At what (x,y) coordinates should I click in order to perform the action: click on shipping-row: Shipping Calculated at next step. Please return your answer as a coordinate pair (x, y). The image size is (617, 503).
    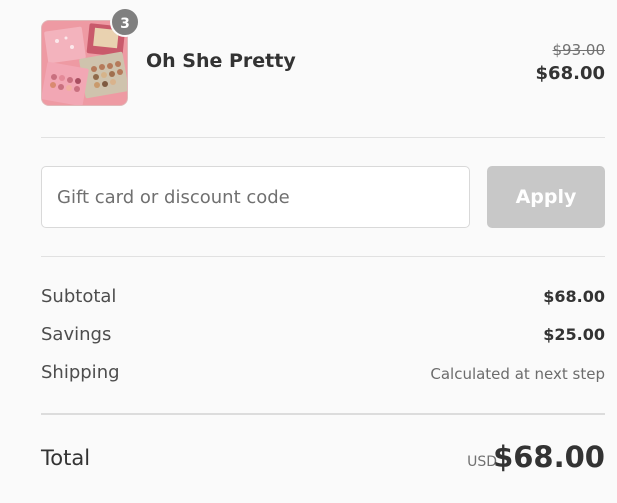
    Looking at the image, I should click on (323, 375).